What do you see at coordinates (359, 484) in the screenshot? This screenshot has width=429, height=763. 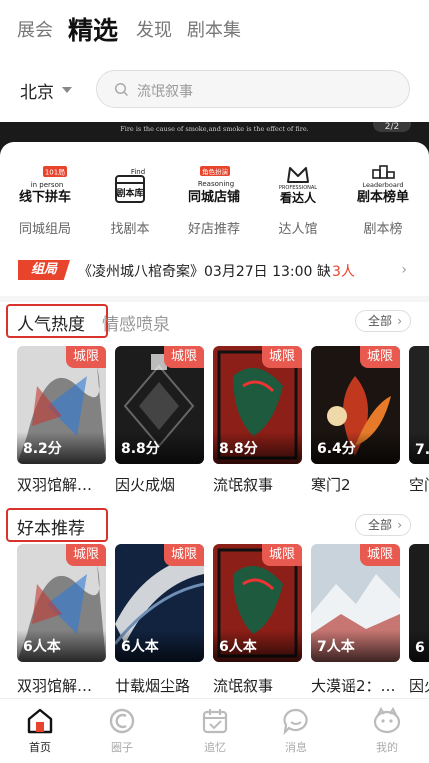 I see `script-name: 寒门2` at bounding box center [359, 484].